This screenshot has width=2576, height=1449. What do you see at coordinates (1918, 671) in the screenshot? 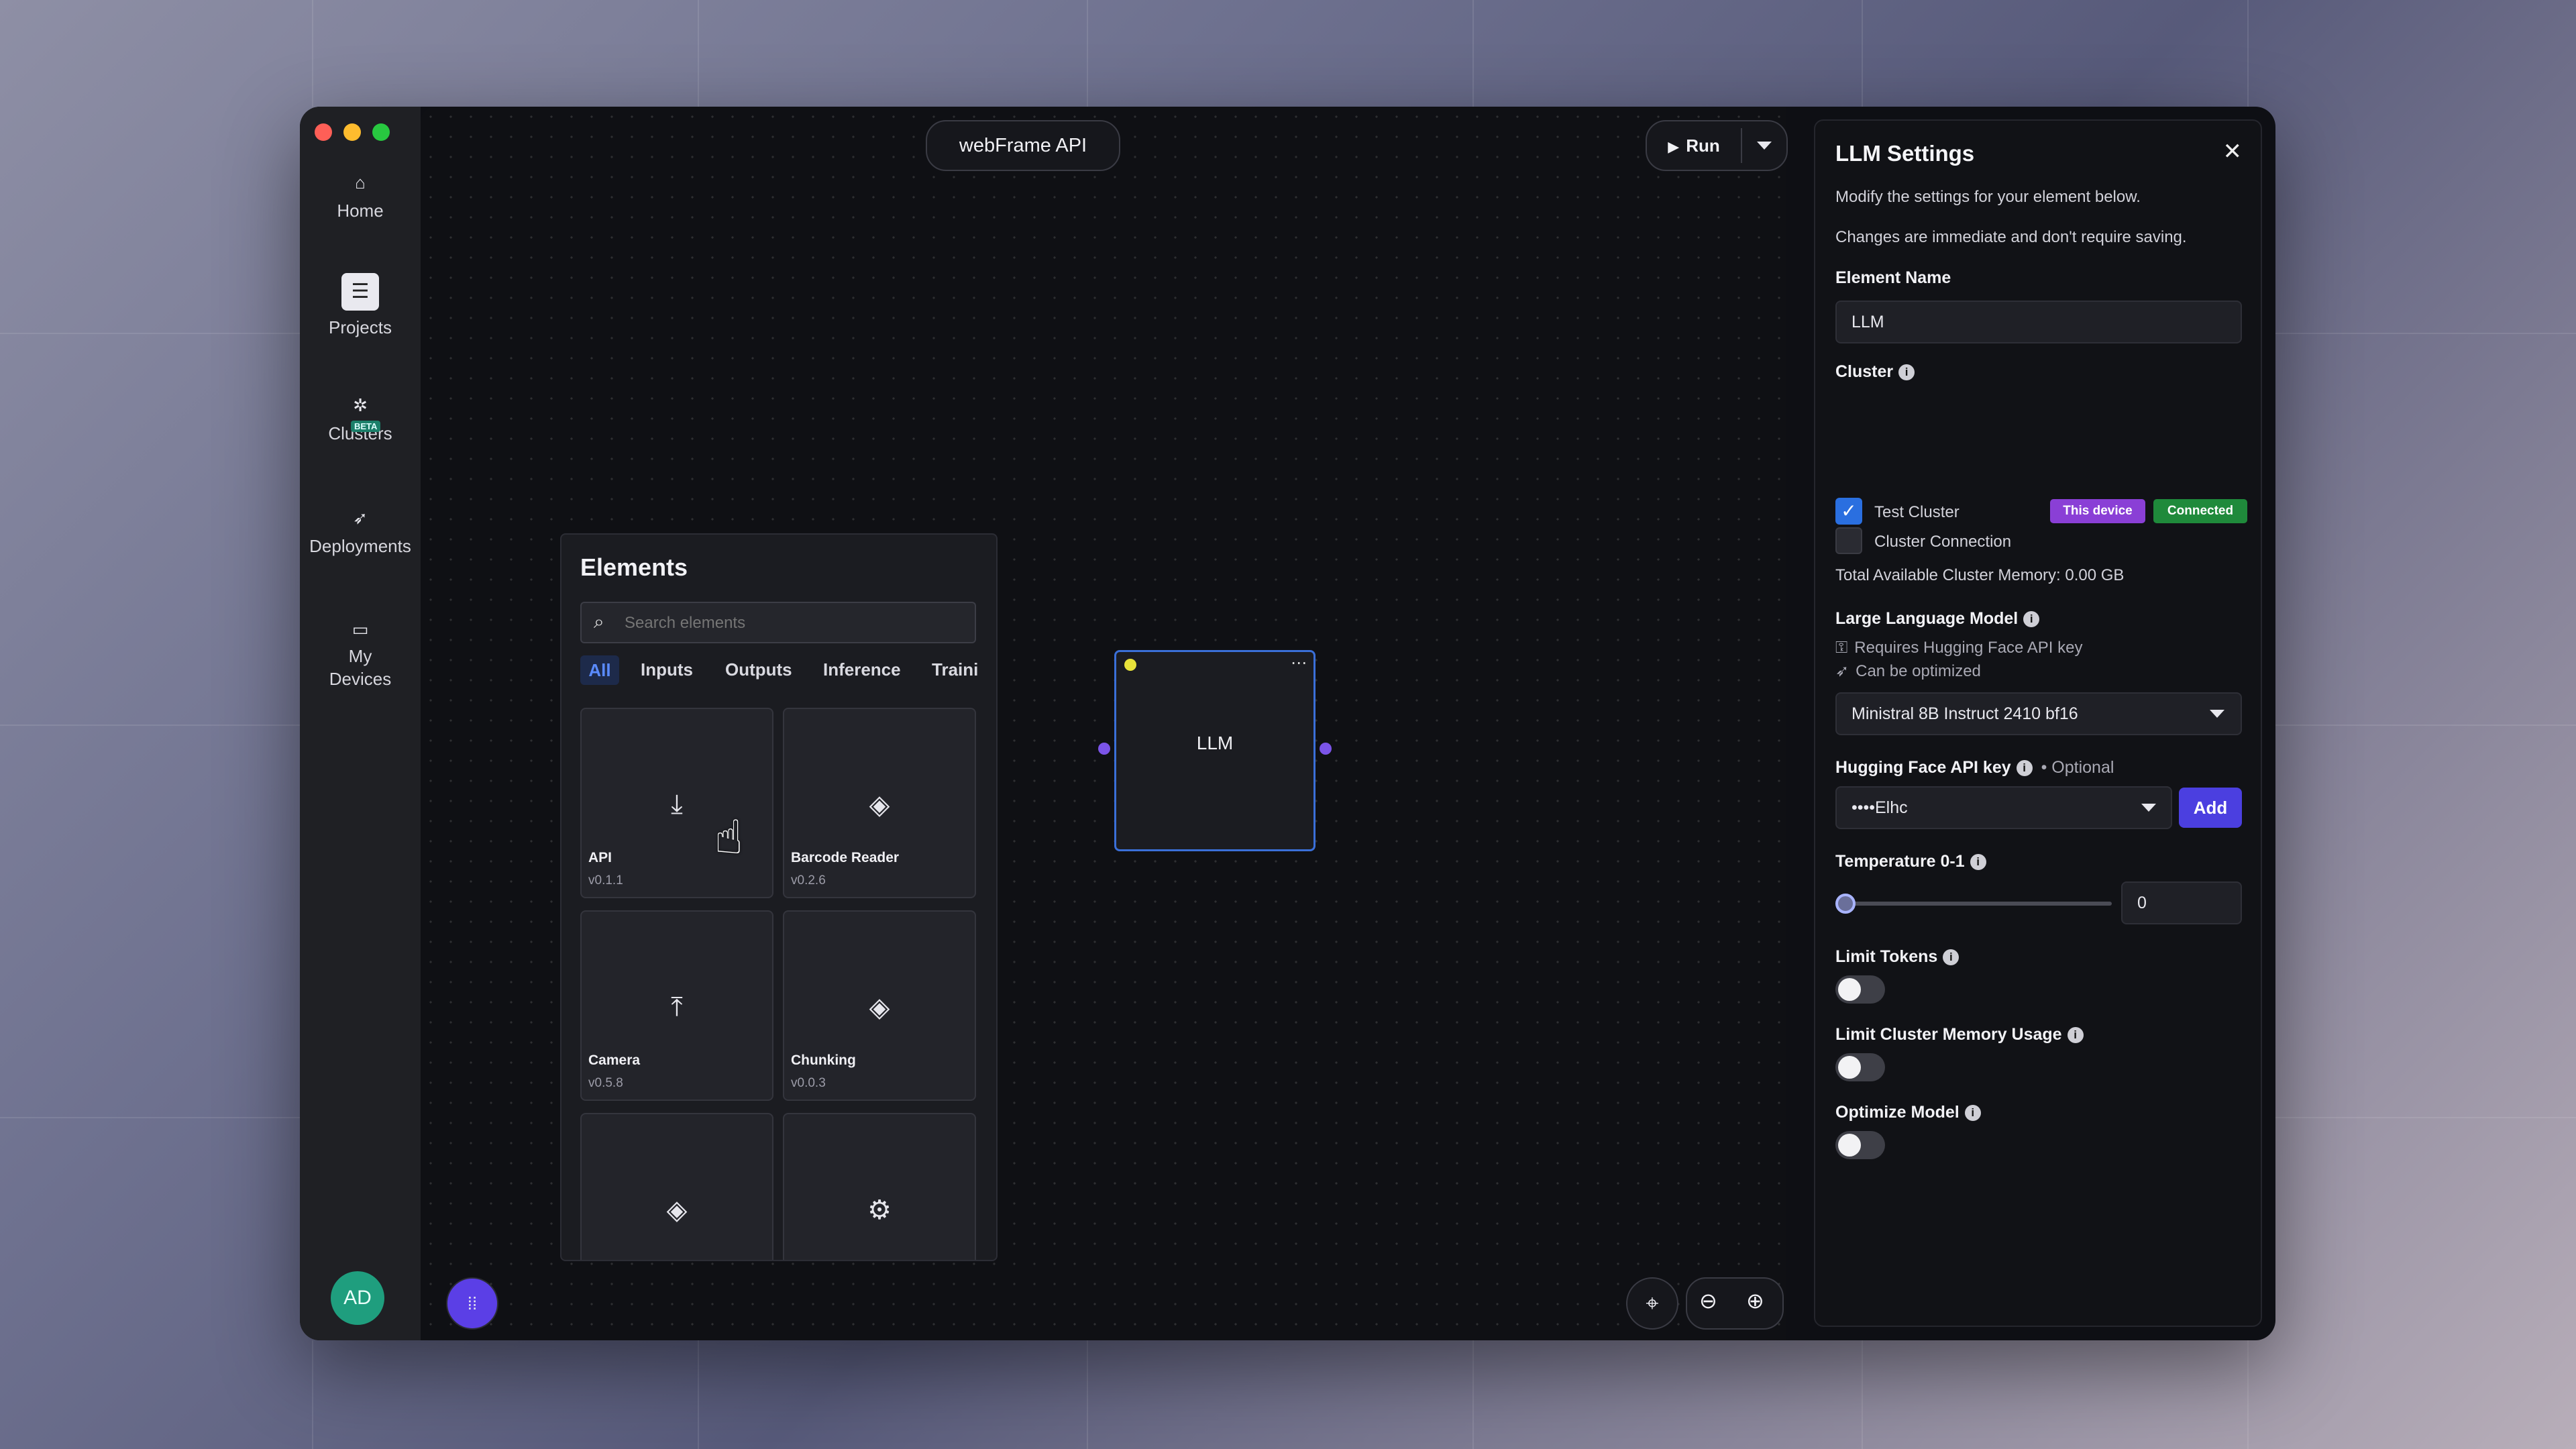
I see `llm-note-text: Can be optimized` at bounding box center [1918, 671].